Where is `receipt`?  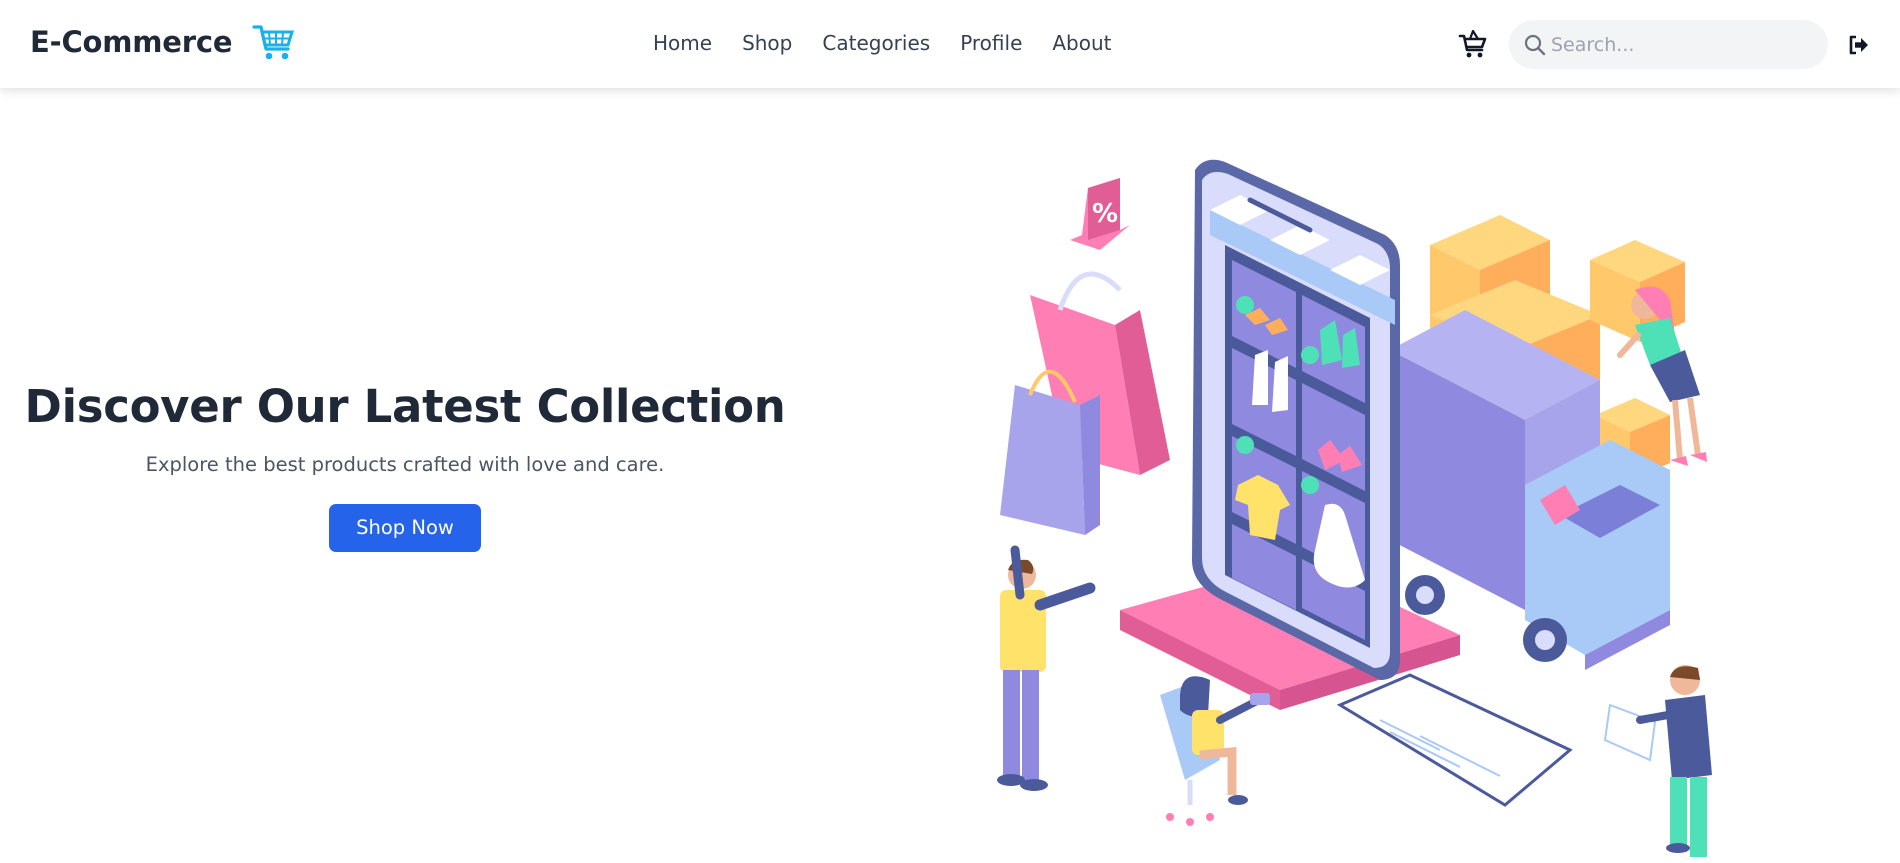
receipt is located at coordinates (1454, 740).